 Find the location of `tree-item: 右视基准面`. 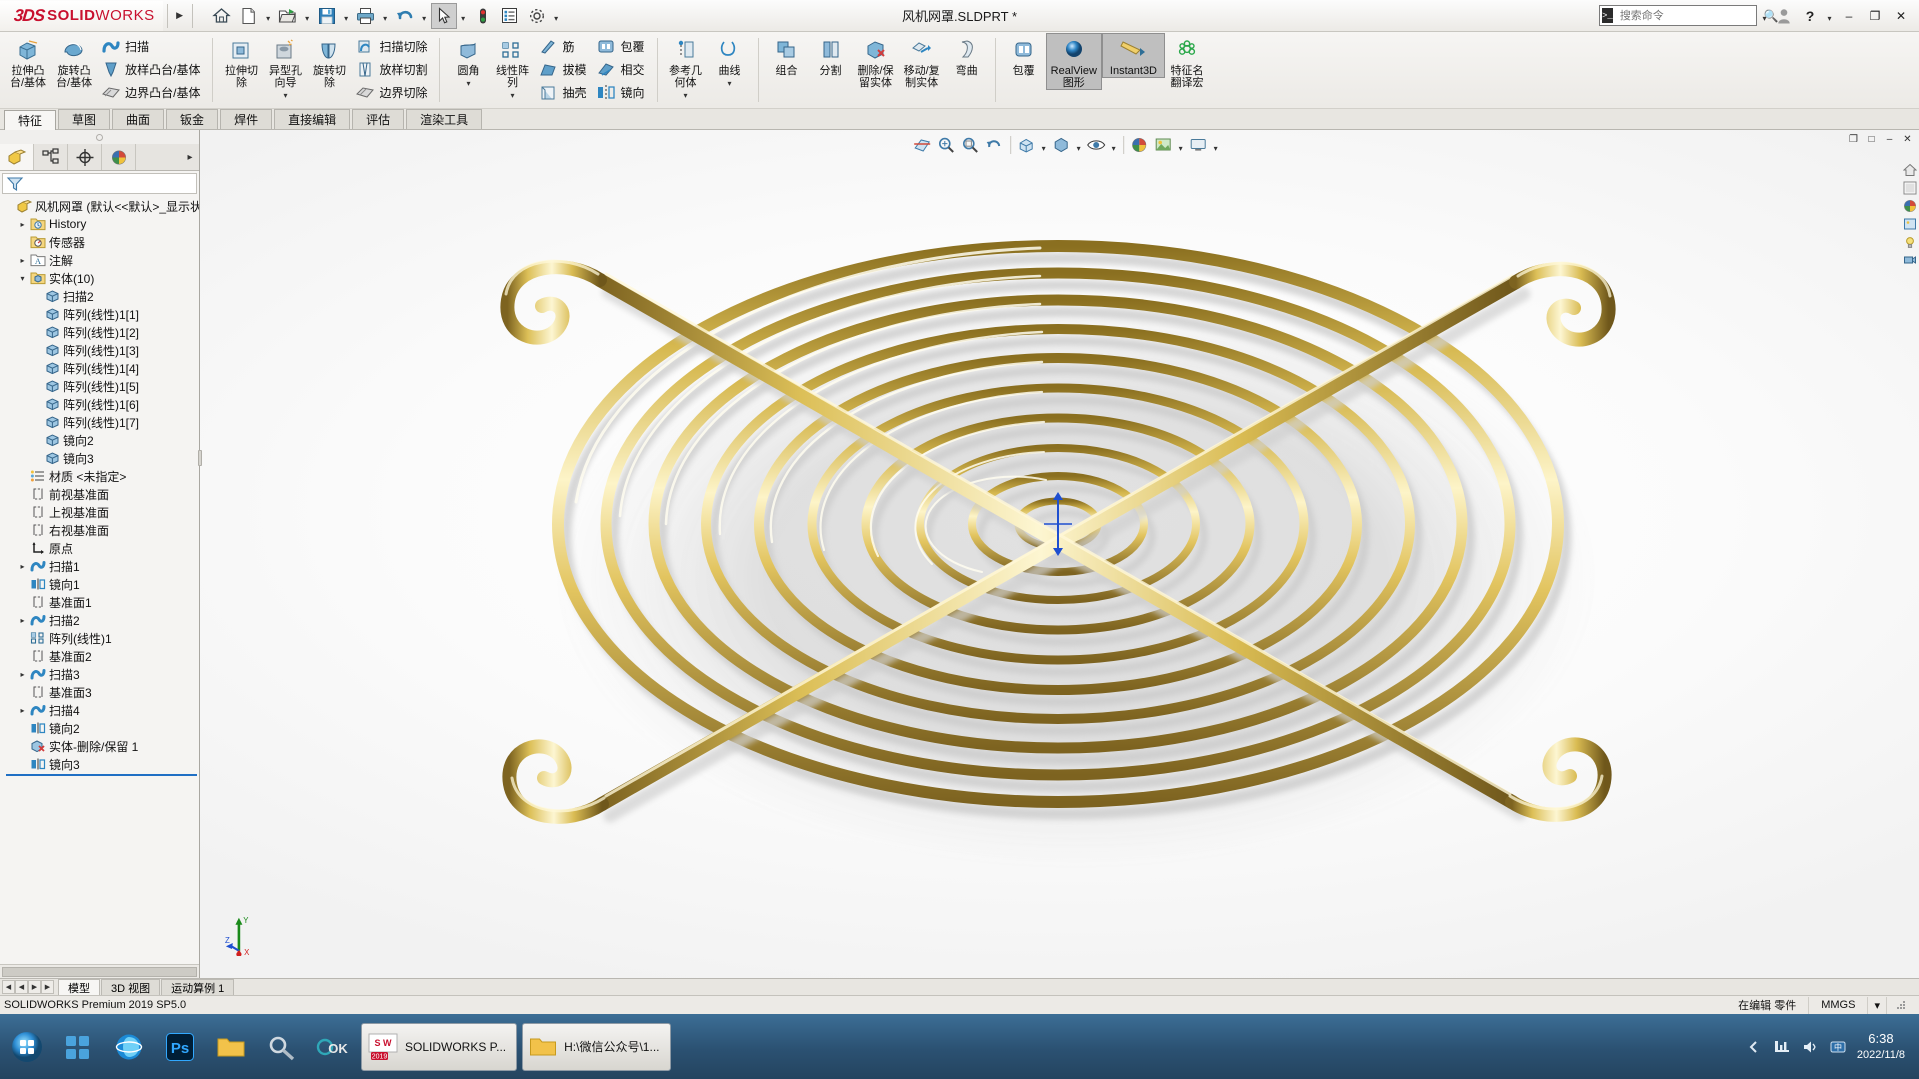

tree-item: 右视基准面 is located at coordinates (100, 530).